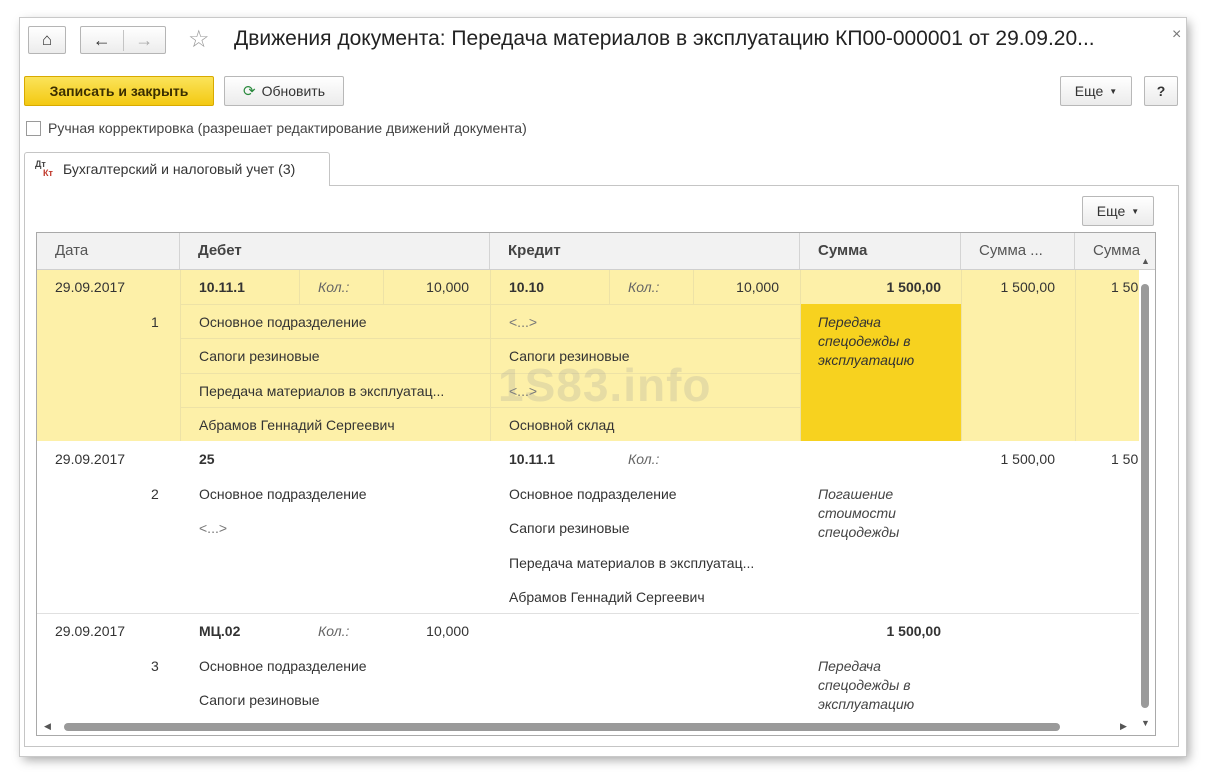  What do you see at coordinates (119, 91) in the screenshot?
I see `write-and-close-button: Записать и закрыть` at bounding box center [119, 91].